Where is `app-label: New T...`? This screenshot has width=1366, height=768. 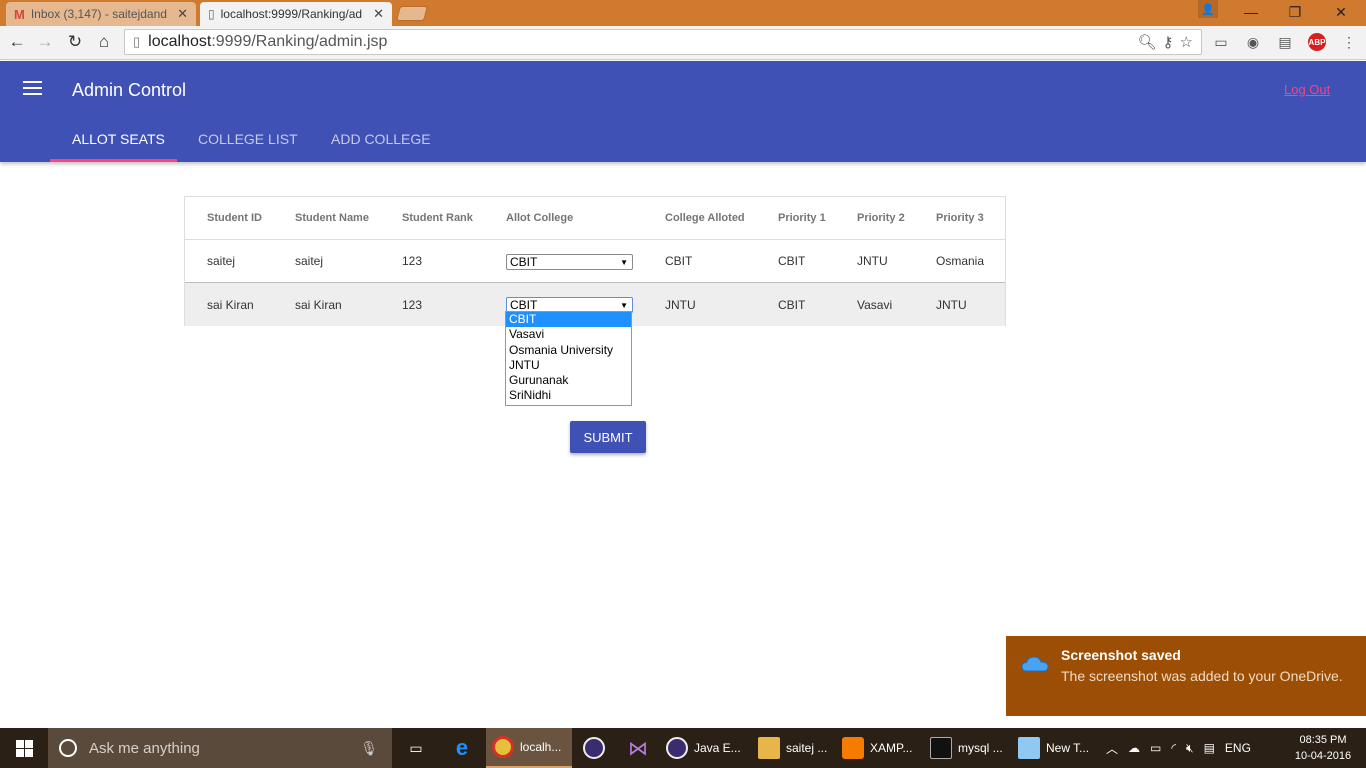 app-label: New T... is located at coordinates (1068, 748).